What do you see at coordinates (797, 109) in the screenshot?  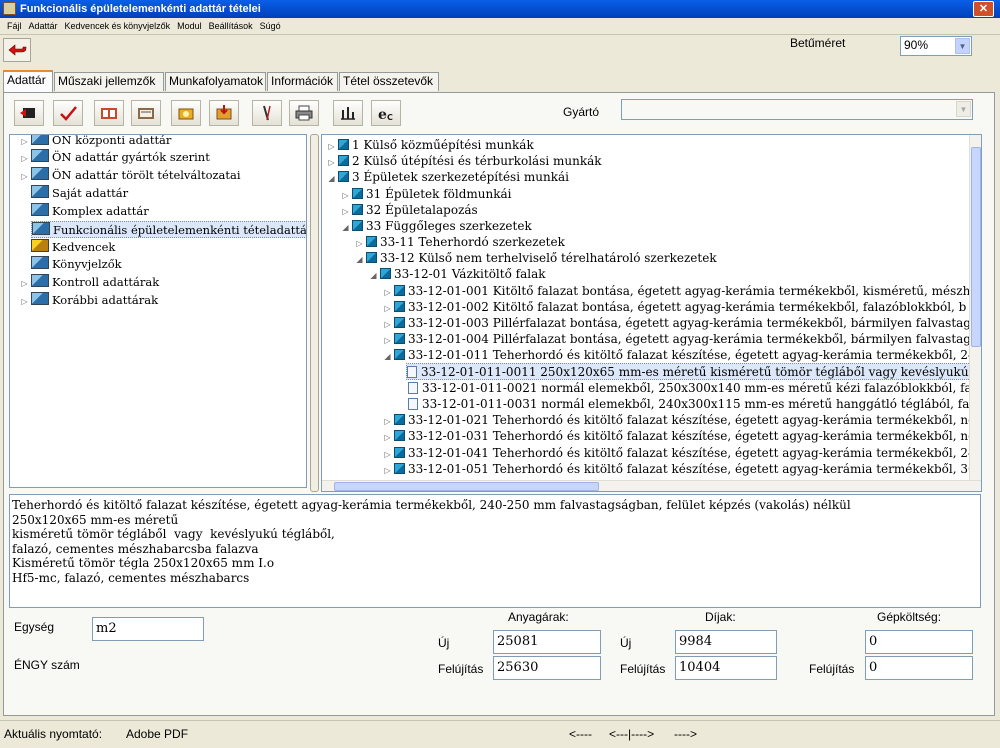 I see `manufacturer-select: ▼` at bounding box center [797, 109].